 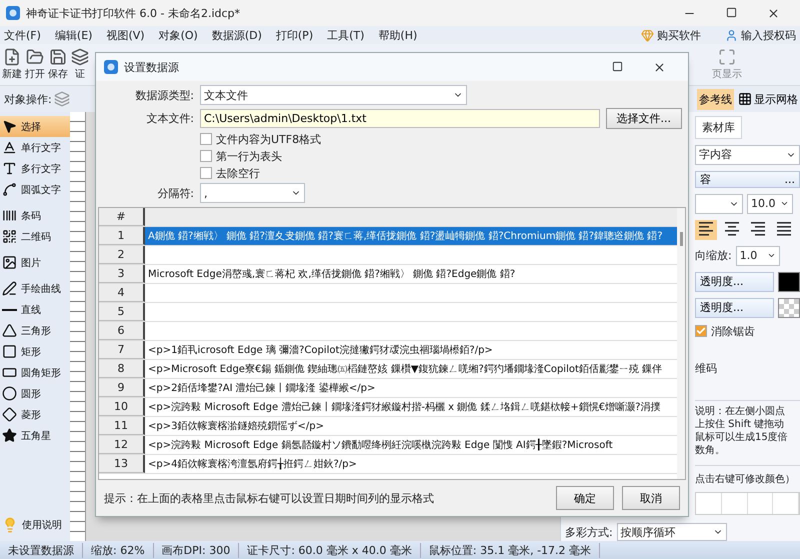 I want to click on align-icon, so click(x=732, y=229).